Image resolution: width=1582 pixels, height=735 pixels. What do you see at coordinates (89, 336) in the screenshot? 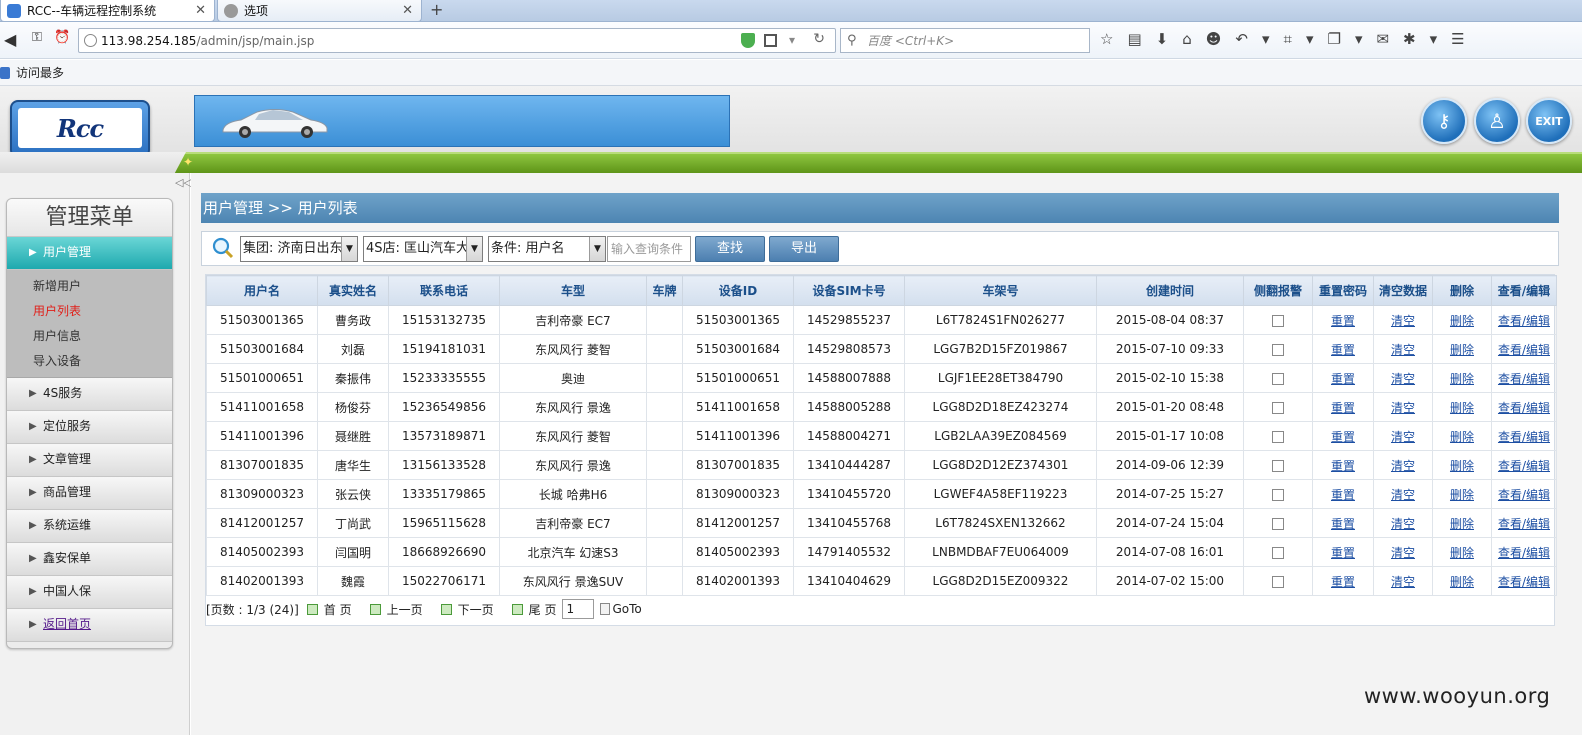
I see `submenu-user-info: 用户信息` at bounding box center [89, 336].